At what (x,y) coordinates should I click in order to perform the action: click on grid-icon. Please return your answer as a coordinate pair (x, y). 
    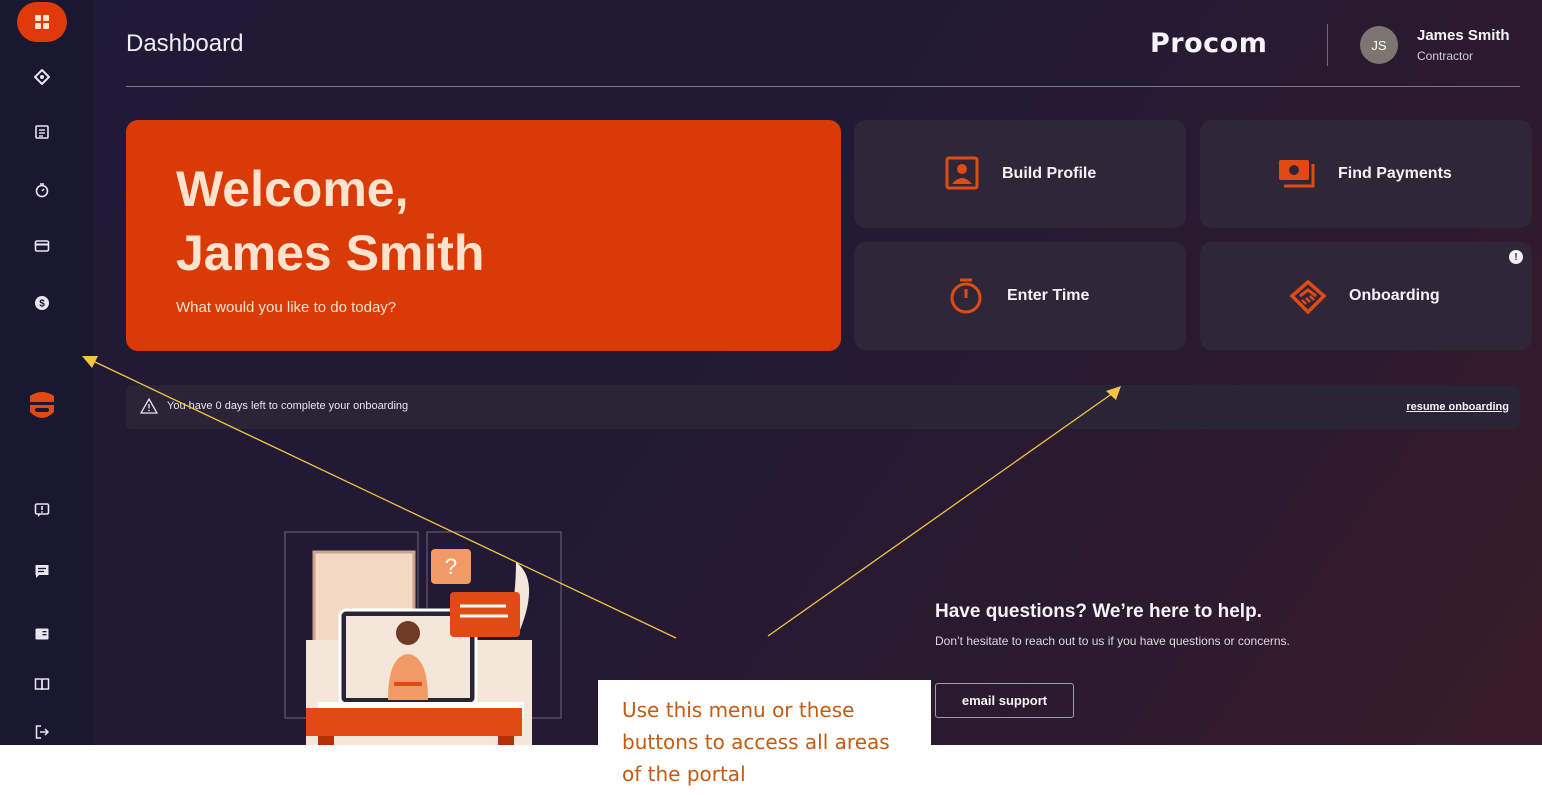
    Looking at the image, I should click on (42, 22).